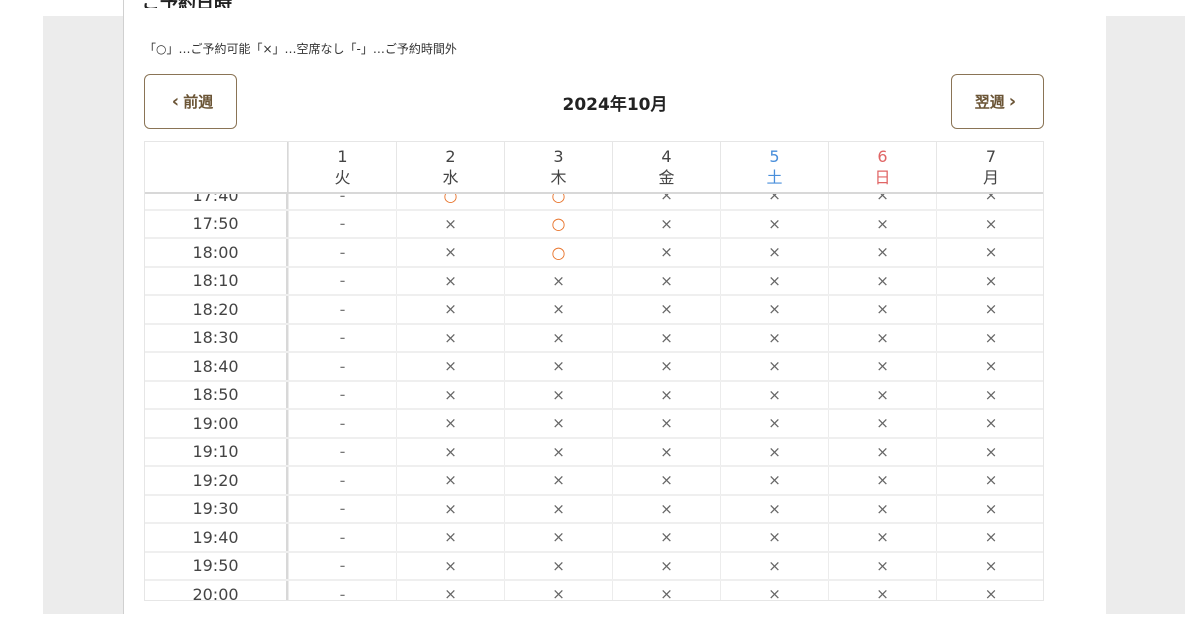  What do you see at coordinates (216, 590) in the screenshot?
I see `time-label: 20:00` at bounding box center [216, 590].